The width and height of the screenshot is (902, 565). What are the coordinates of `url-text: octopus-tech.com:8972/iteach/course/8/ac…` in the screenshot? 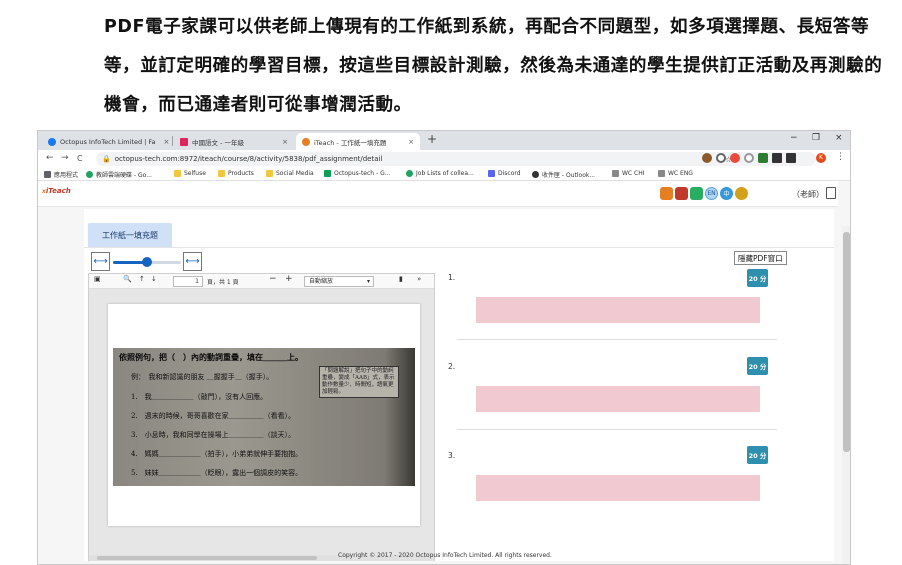 It's located at (248, 159).